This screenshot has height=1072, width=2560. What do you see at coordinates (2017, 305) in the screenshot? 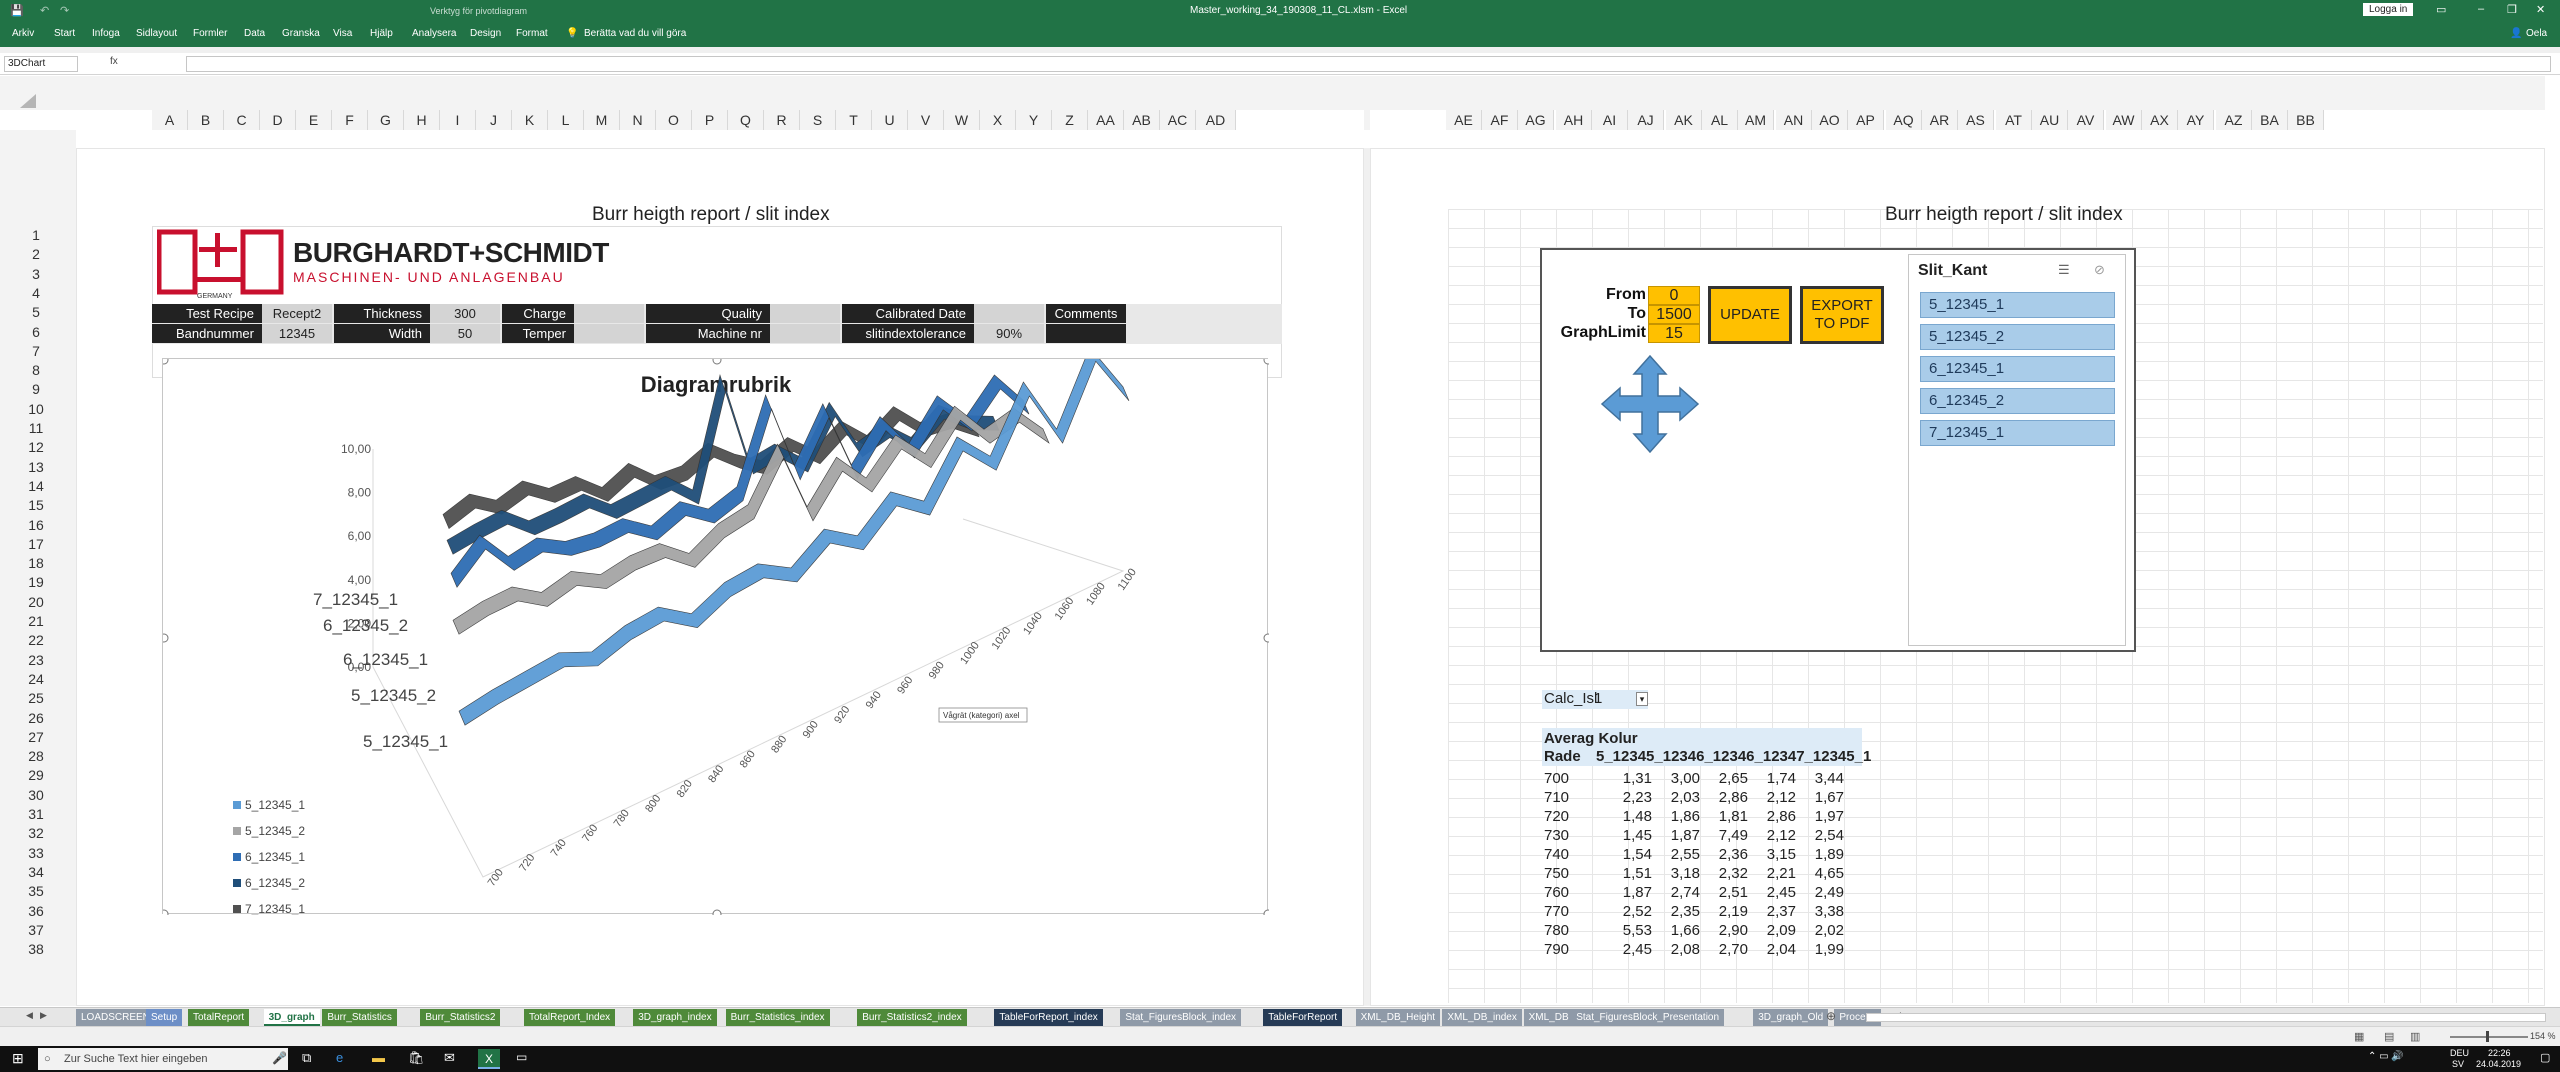
I see `slicer-item: 5_12345_1` at bounding box center [2017, 305].